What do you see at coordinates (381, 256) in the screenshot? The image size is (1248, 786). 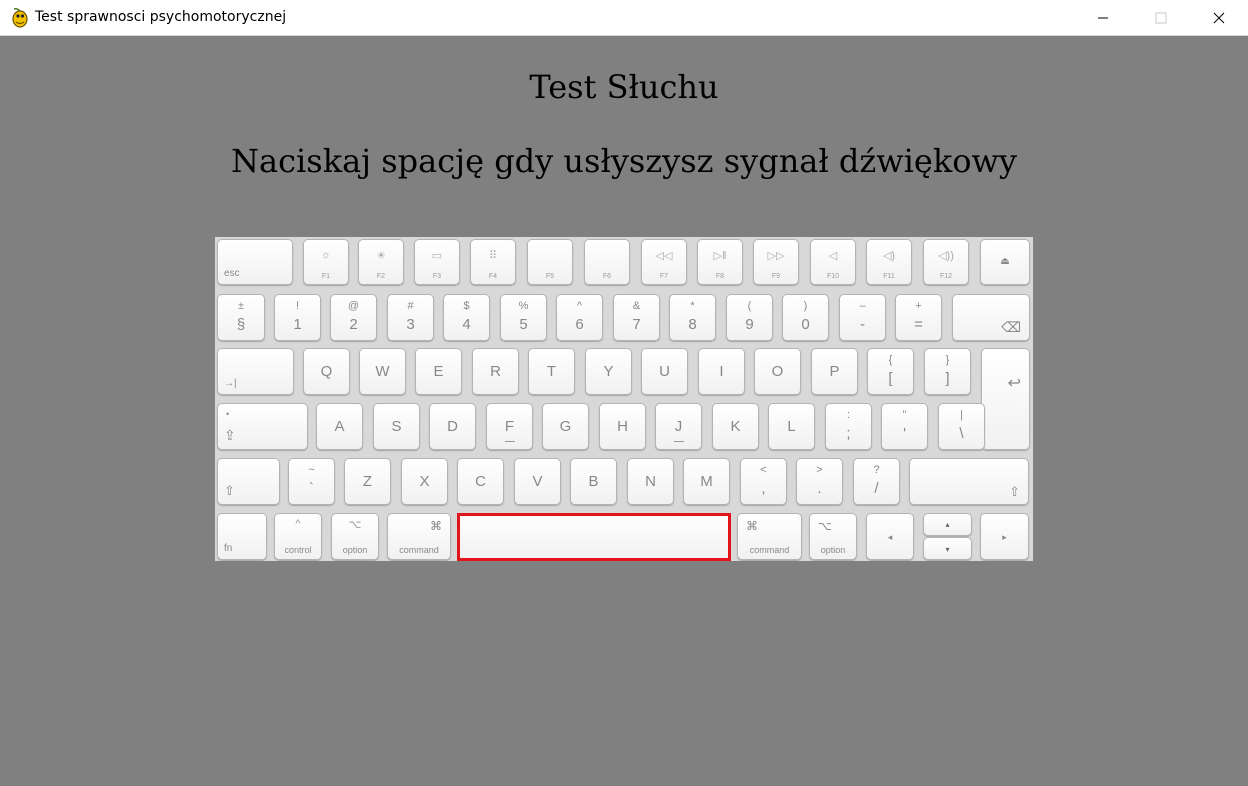 I see `brightness-up-icon: ☀` at bounding box center [381, 256].